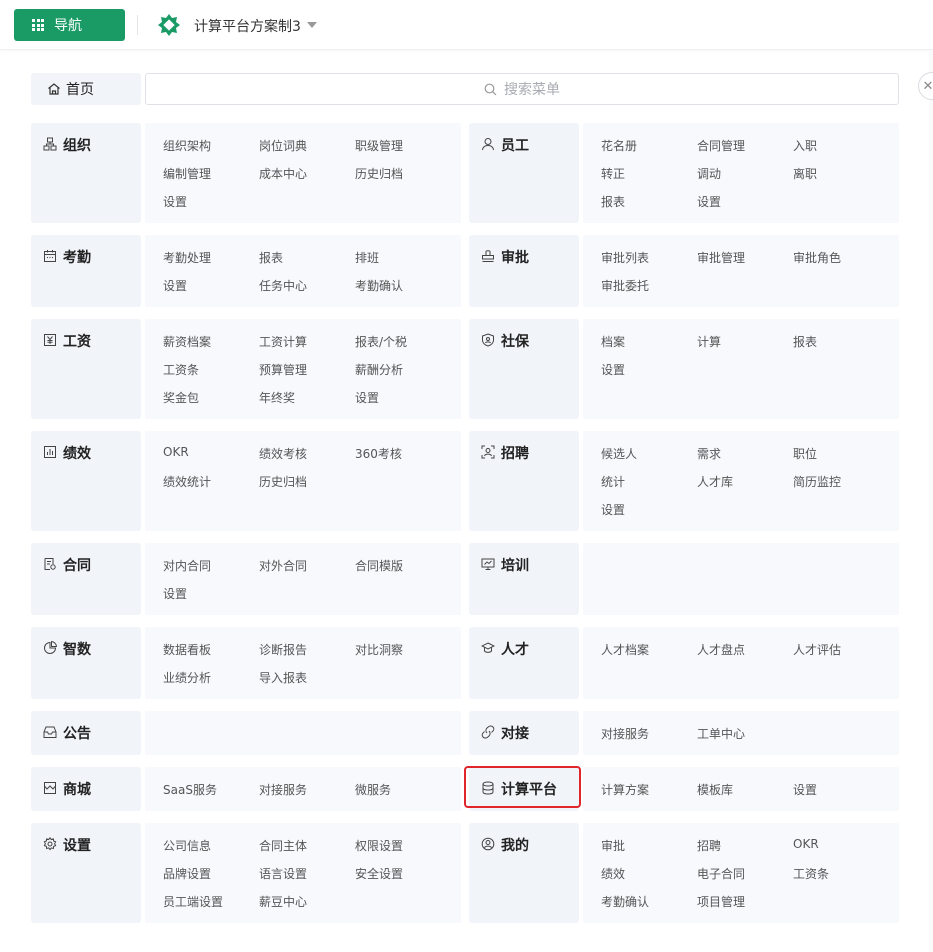 The height and width of the screenshot is (952, 933). What do you see at coordinates (625, 285) in the screenshot?
I see `menu-item: 审批委托` at bounding box center [625, 285].